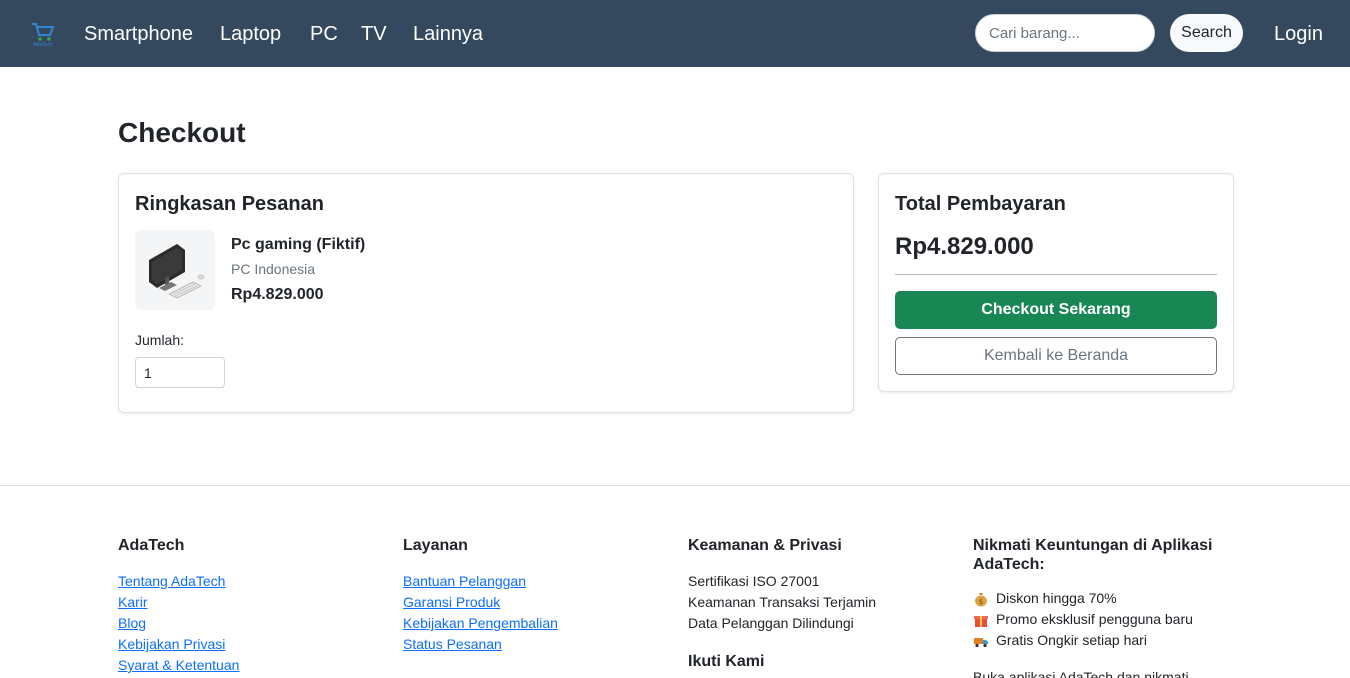  I want to click on footer-security-item: Data Pelanggan Dilindungi, so click(771, 623).